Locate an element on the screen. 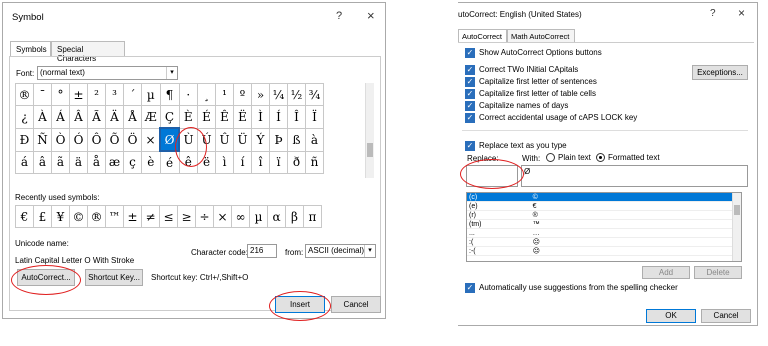  symbol-cell: ì is located at coordinates (224, 162).